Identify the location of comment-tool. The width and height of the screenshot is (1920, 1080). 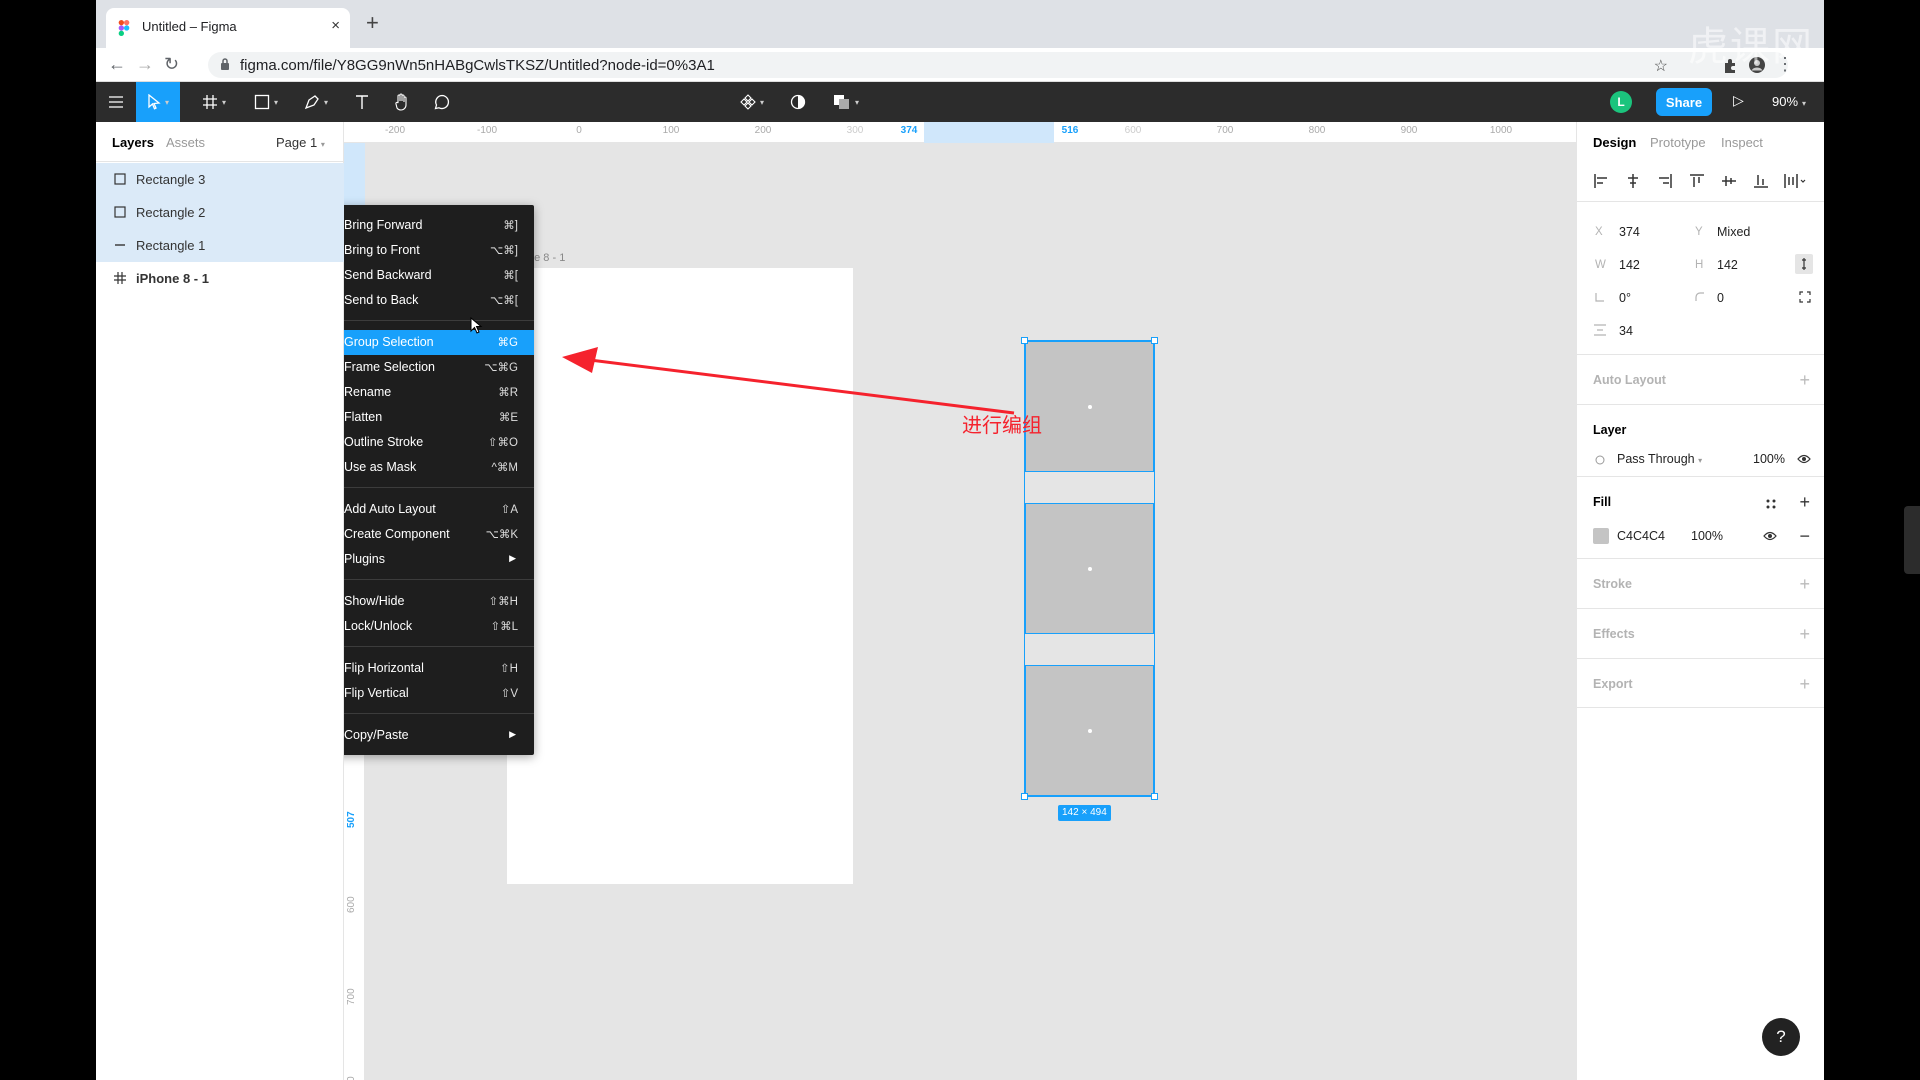
(442, 102).